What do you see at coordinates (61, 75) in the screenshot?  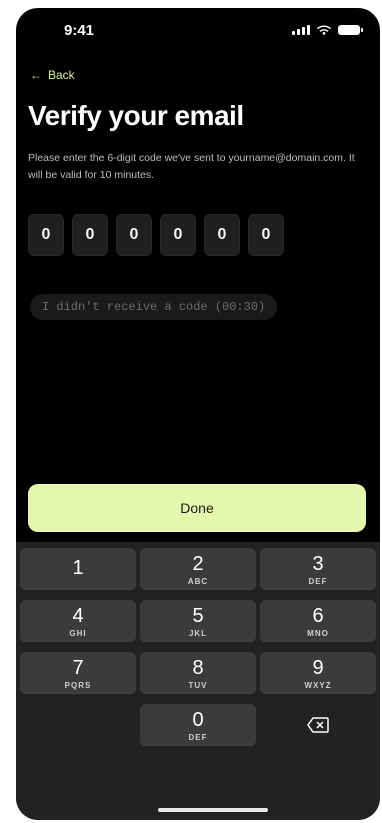 I see `back-label: Back` at bounding box center [61, 75].